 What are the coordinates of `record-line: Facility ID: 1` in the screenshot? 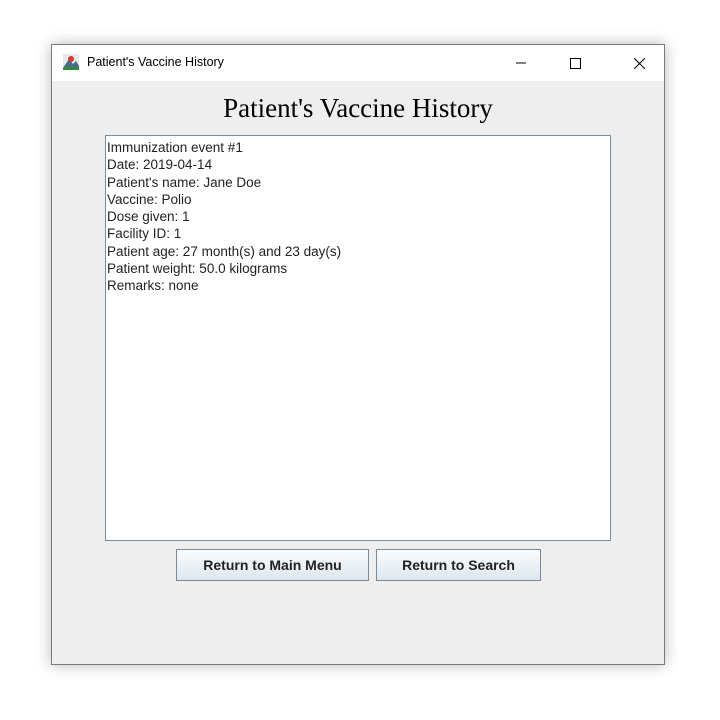 It's located at (144, 234).